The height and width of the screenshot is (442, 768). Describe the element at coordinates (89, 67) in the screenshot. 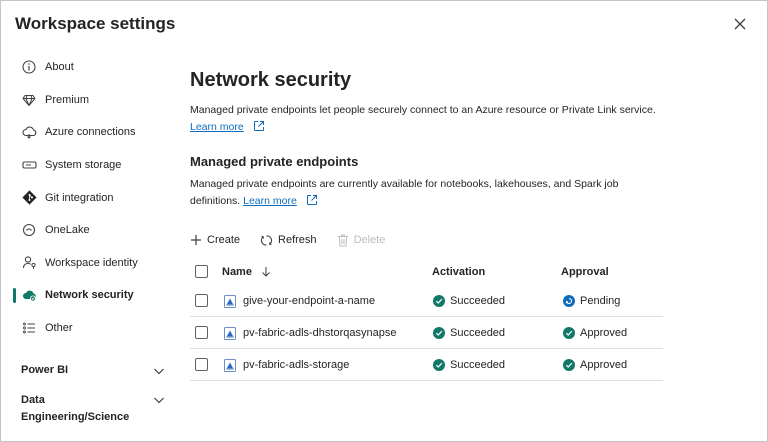

I see `sidebar-item-about: About` at that location.